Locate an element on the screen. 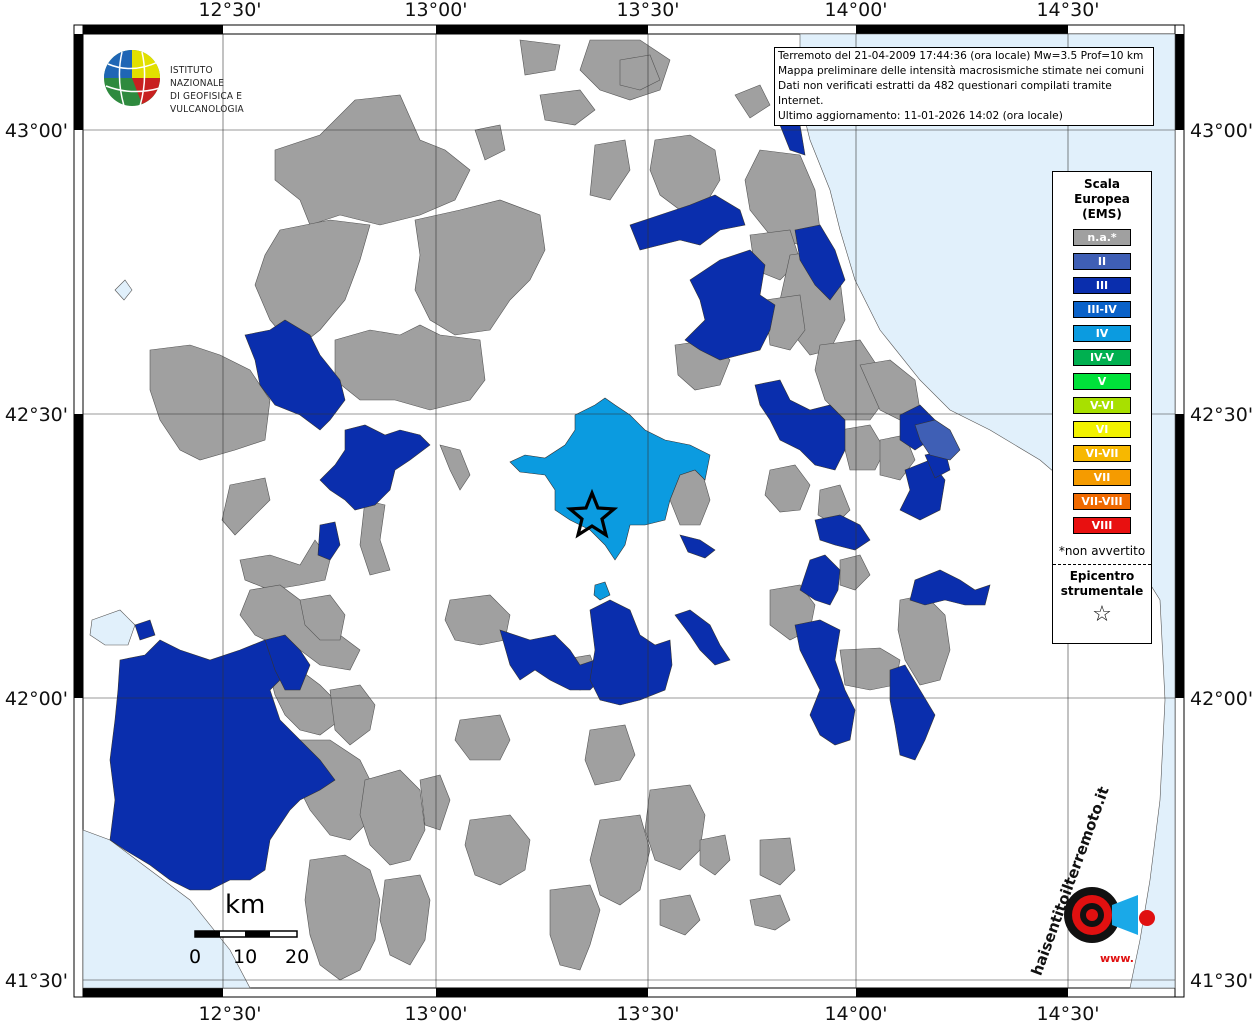  longitude-labels-bottom: 12°30' 13°00' 13°30' 14°00' 14°30' is located at coordinates (648, 1013).